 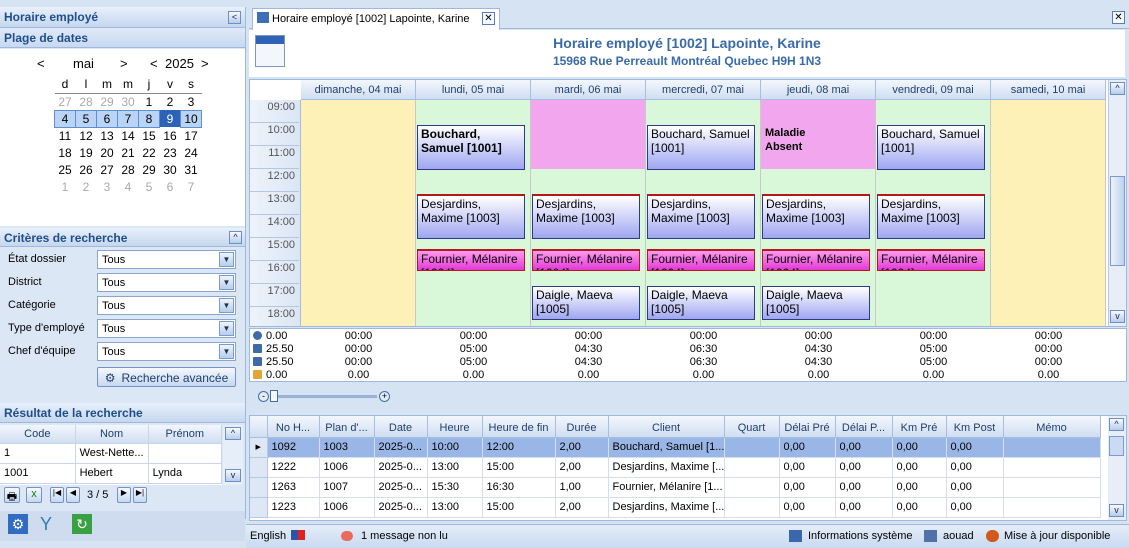 What do you see at coordinates (111, 473) in the screenshot?
I see `results-row: 1001 Hebert Lynda` at bounding box center [111, 473].